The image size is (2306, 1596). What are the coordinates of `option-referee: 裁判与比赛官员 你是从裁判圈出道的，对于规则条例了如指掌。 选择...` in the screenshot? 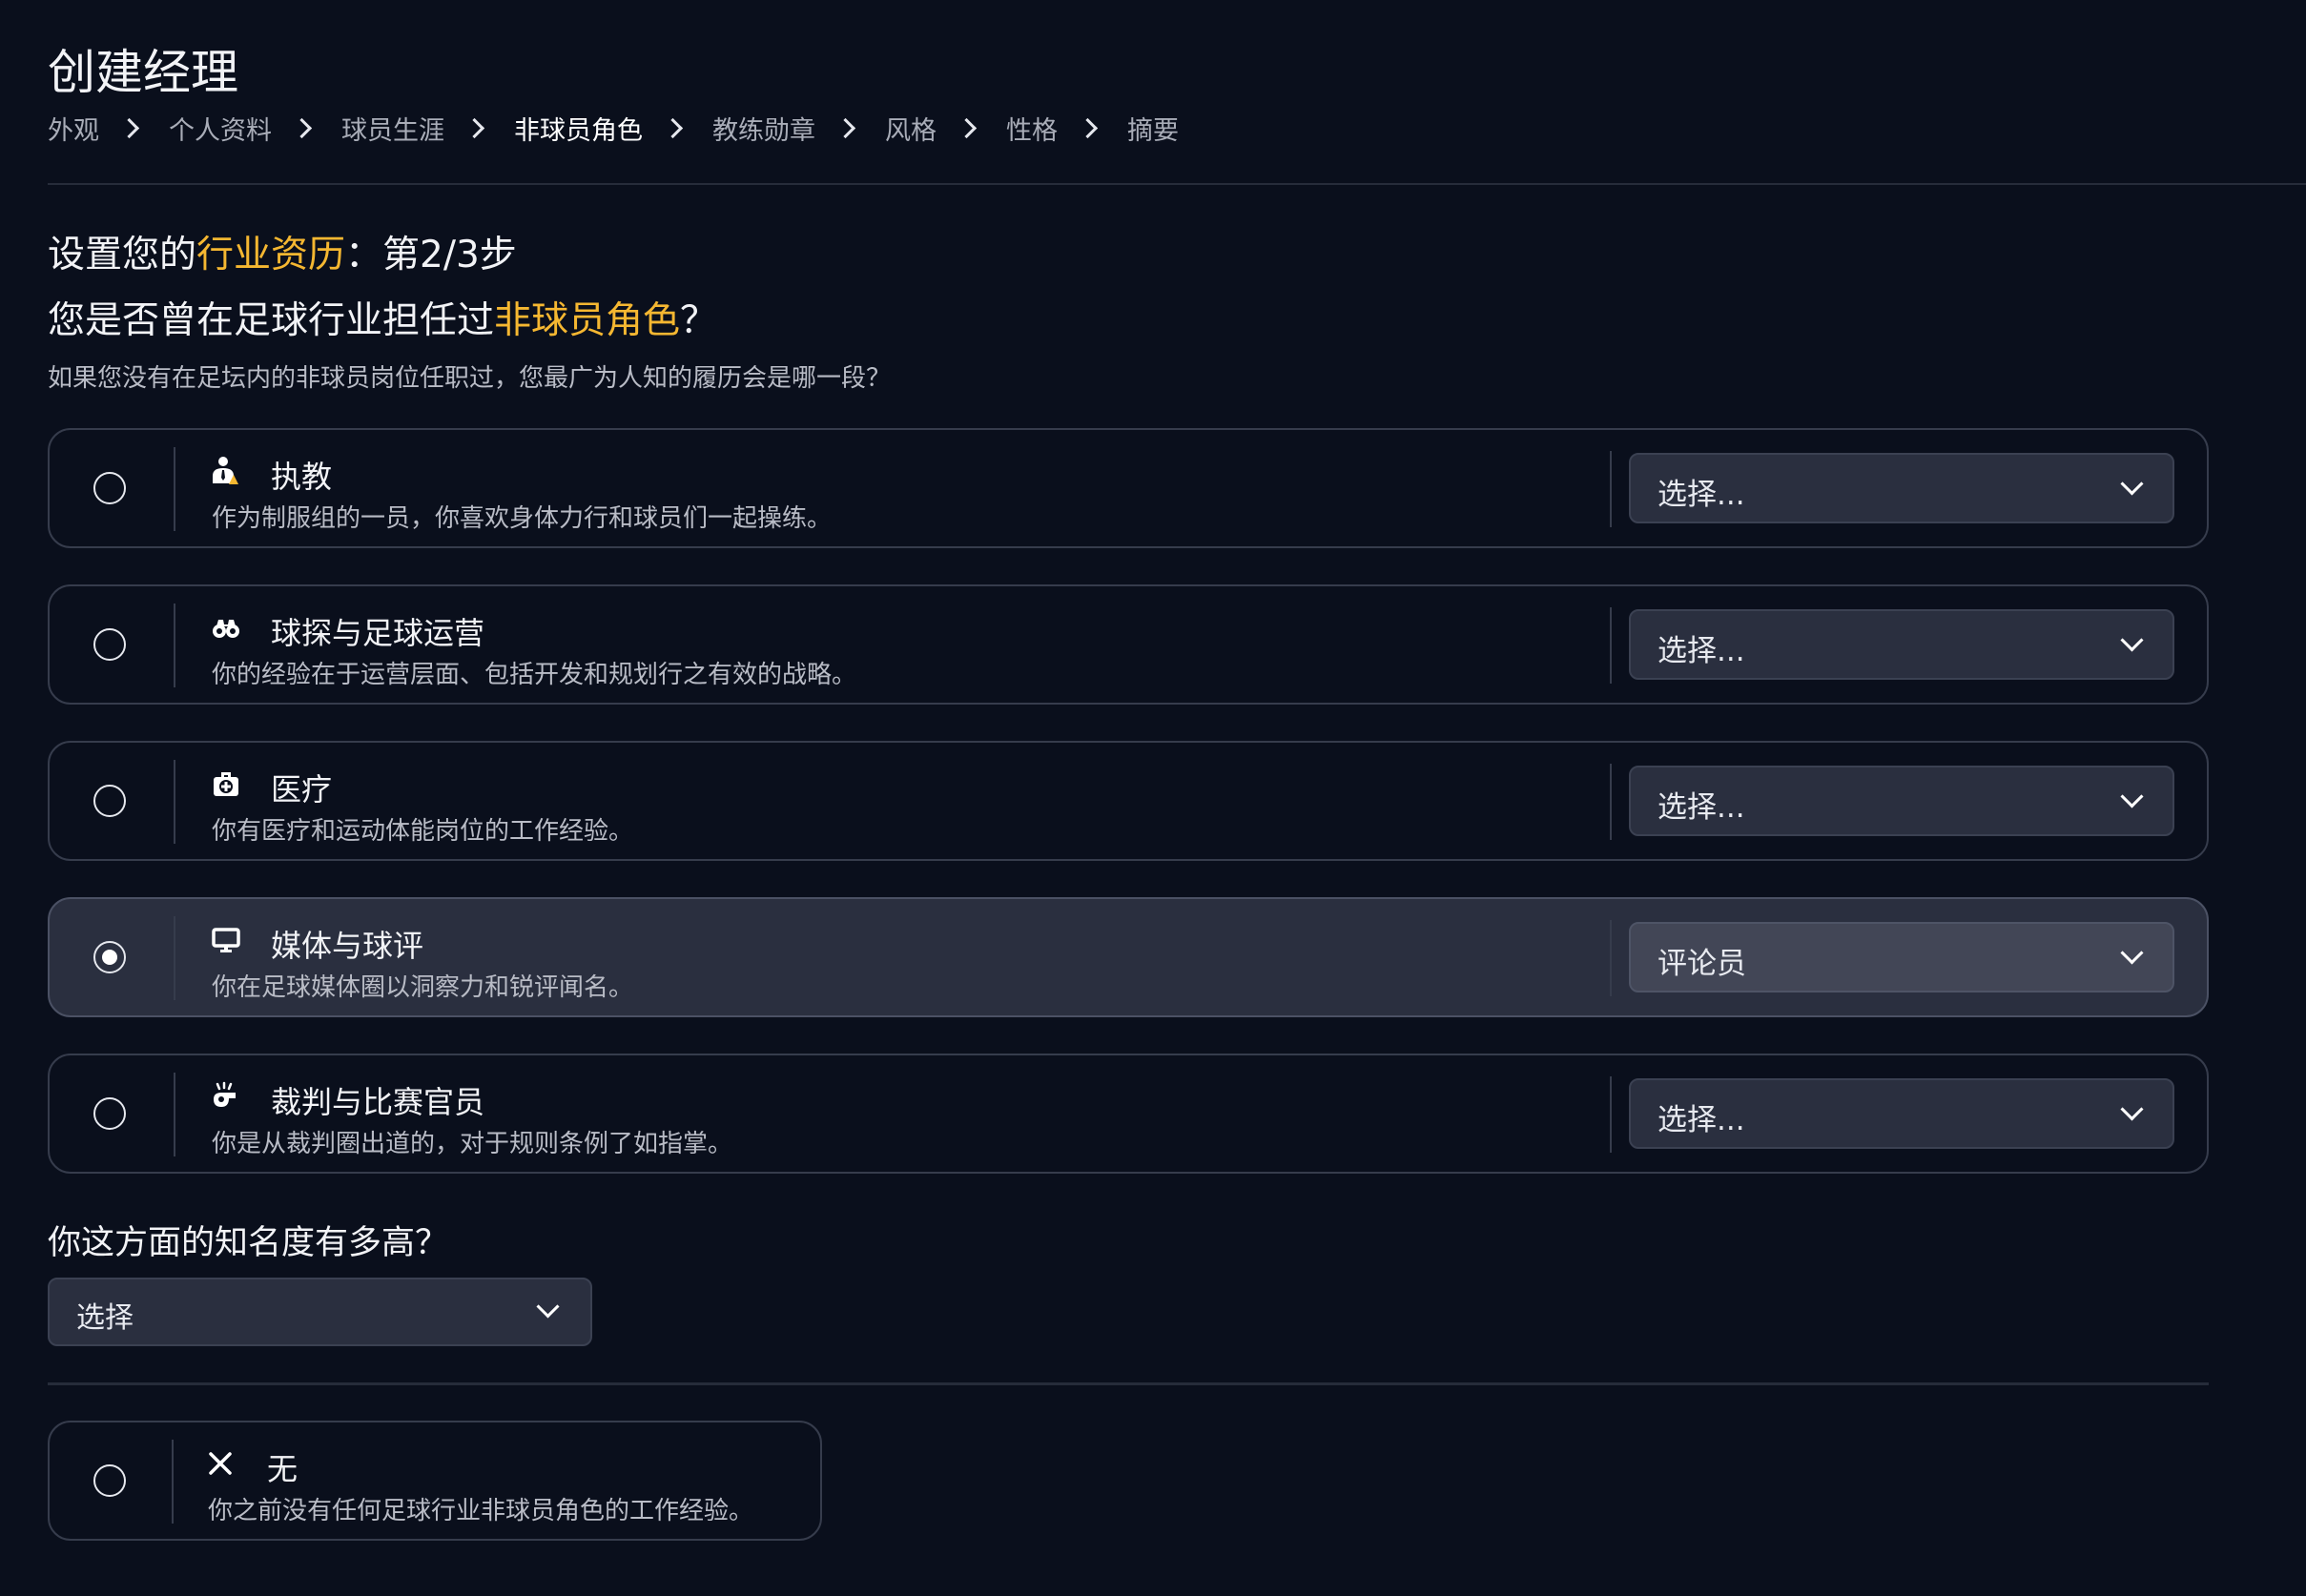 It's located at (1128, 1114).